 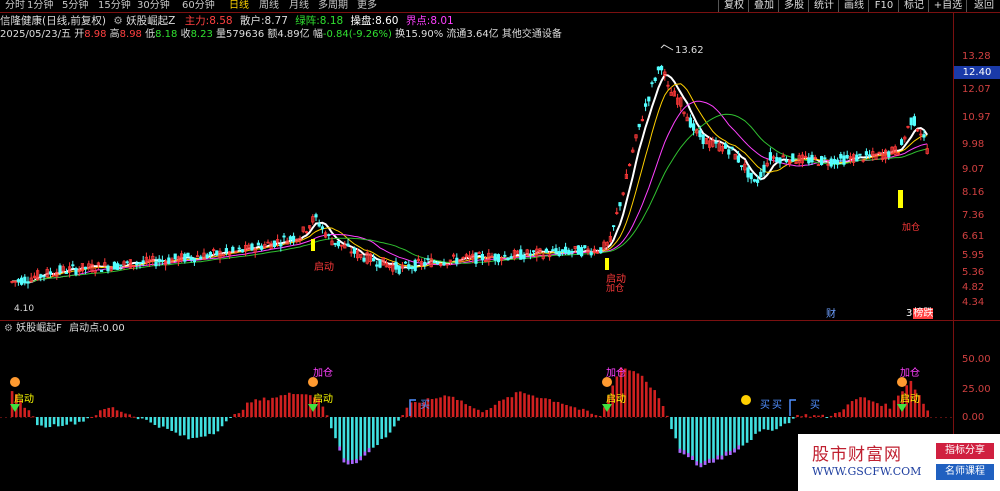 I want to click on cai-badge: 财, so click(x=831, y=312).